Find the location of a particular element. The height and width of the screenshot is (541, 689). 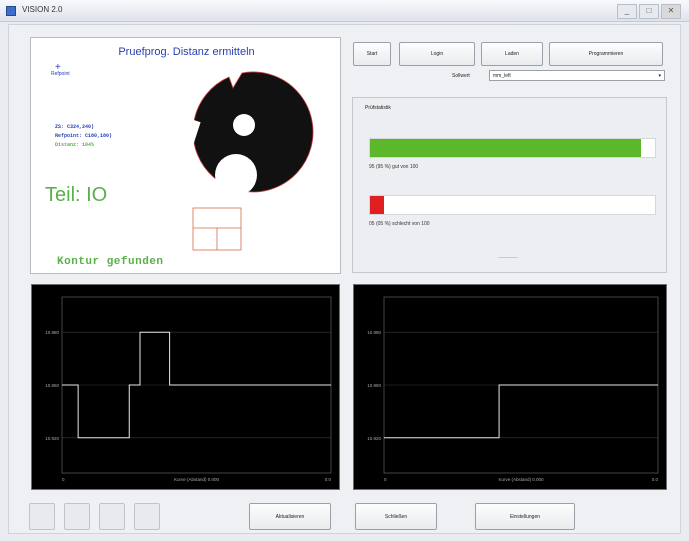

minimize-button: _ is located at coordinates (627, 11).